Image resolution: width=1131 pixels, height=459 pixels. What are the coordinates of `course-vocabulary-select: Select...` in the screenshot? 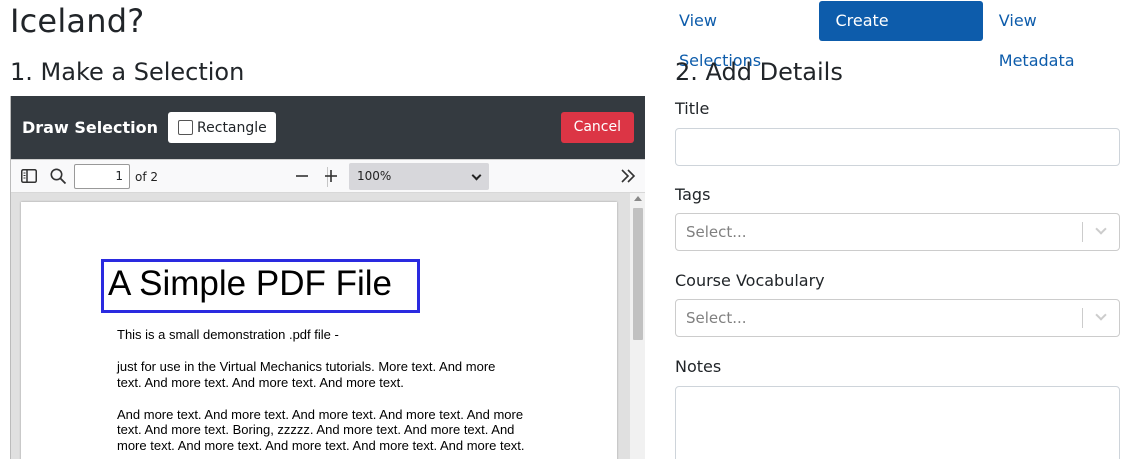 It's located at (897, 318).